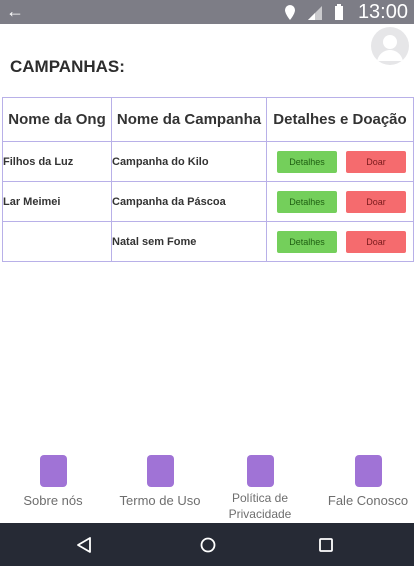 This screenshot has width=414, height=566. What do you see at coordinates (189, 241) in the screenshot?
I see `campaign-name-cell: Natal sem Fome` at bounding box center [189, 241].